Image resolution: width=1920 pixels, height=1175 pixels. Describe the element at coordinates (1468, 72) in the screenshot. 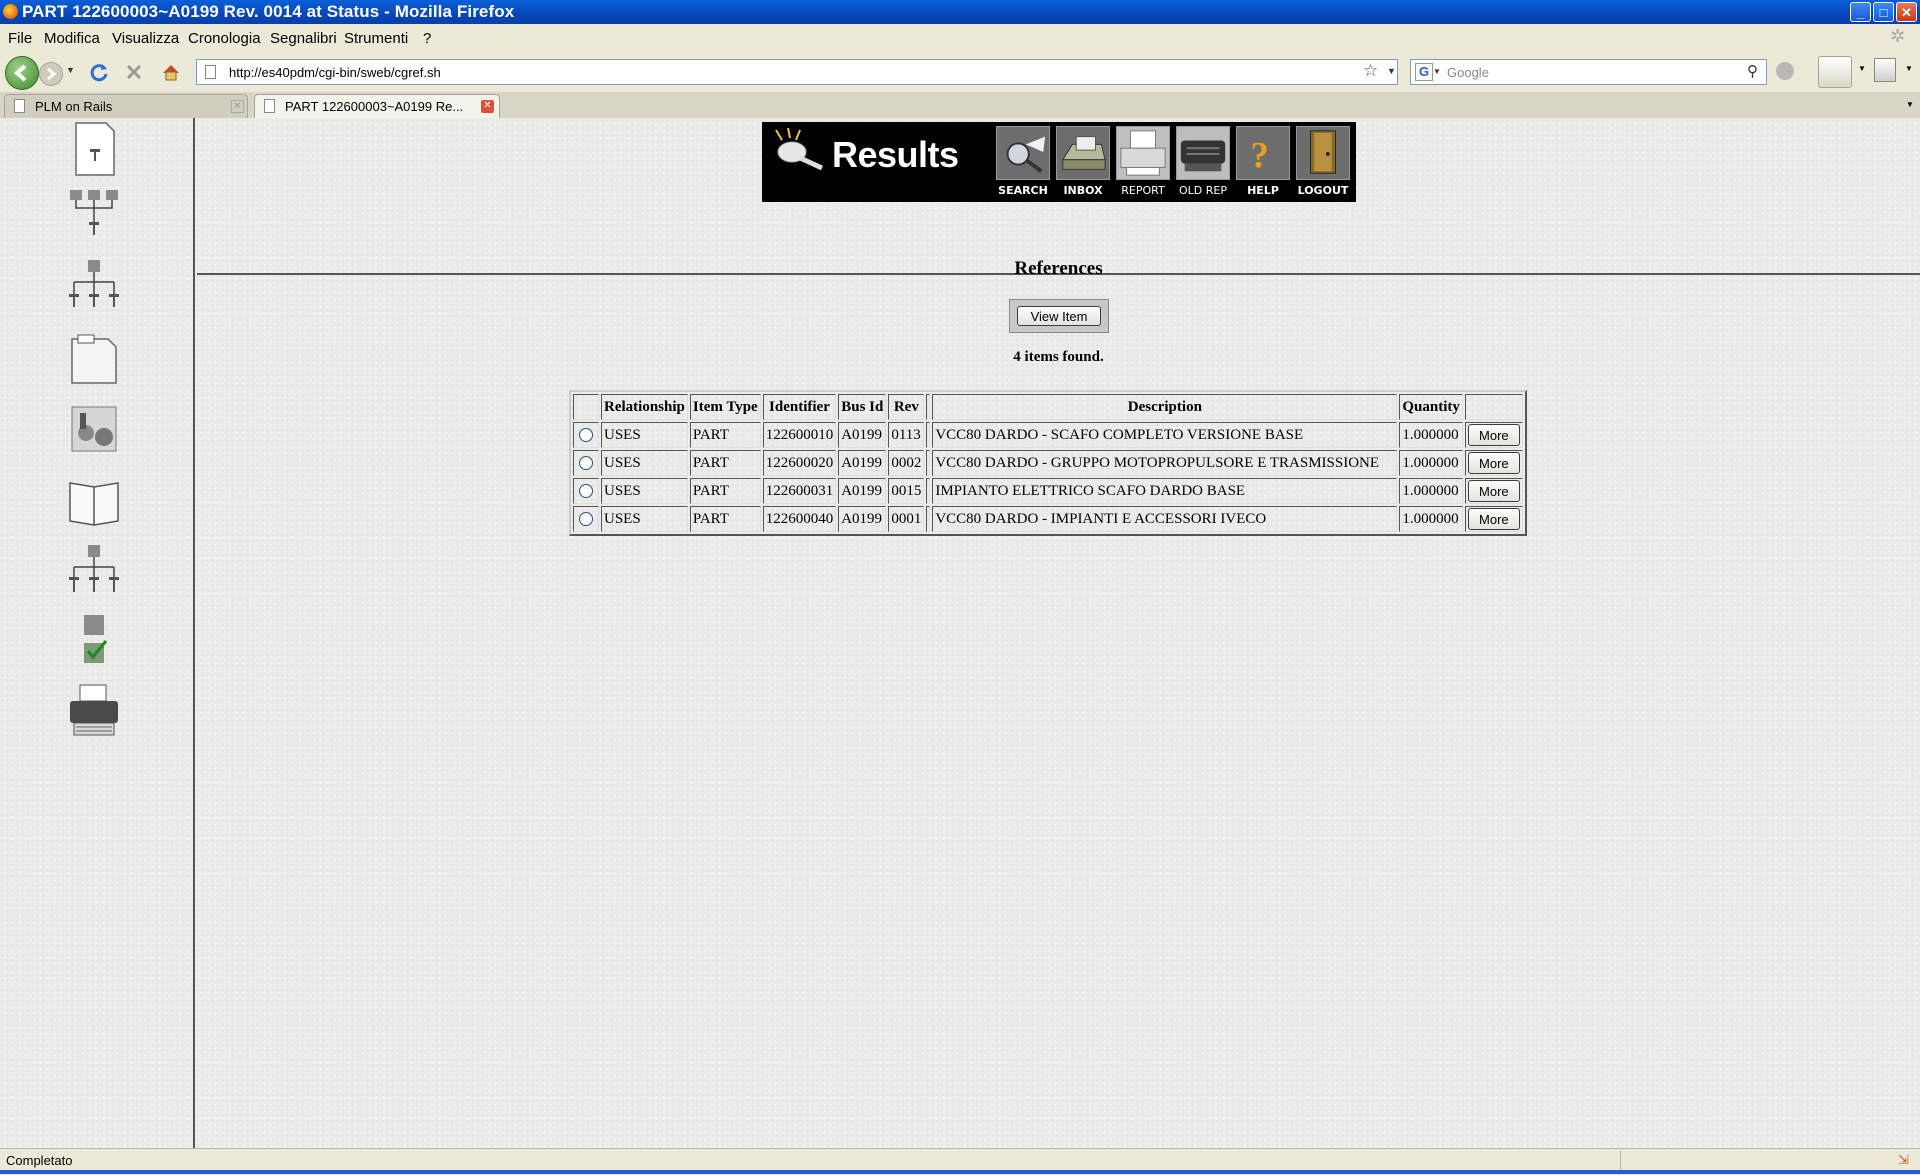

I see `search-input: Google` at that location.